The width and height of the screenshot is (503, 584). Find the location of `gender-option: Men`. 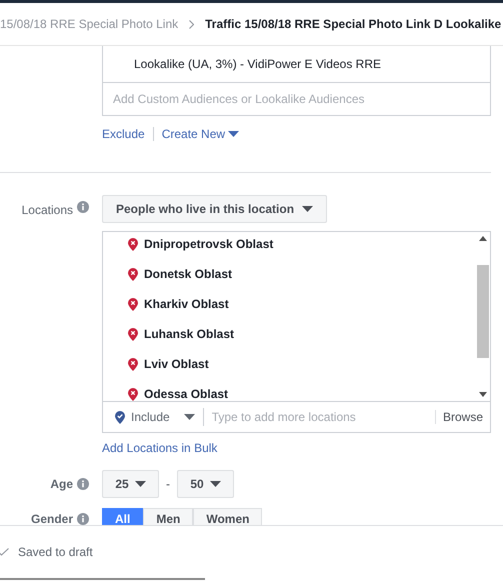

gender-option: Men is located at coordinates (168, 516).